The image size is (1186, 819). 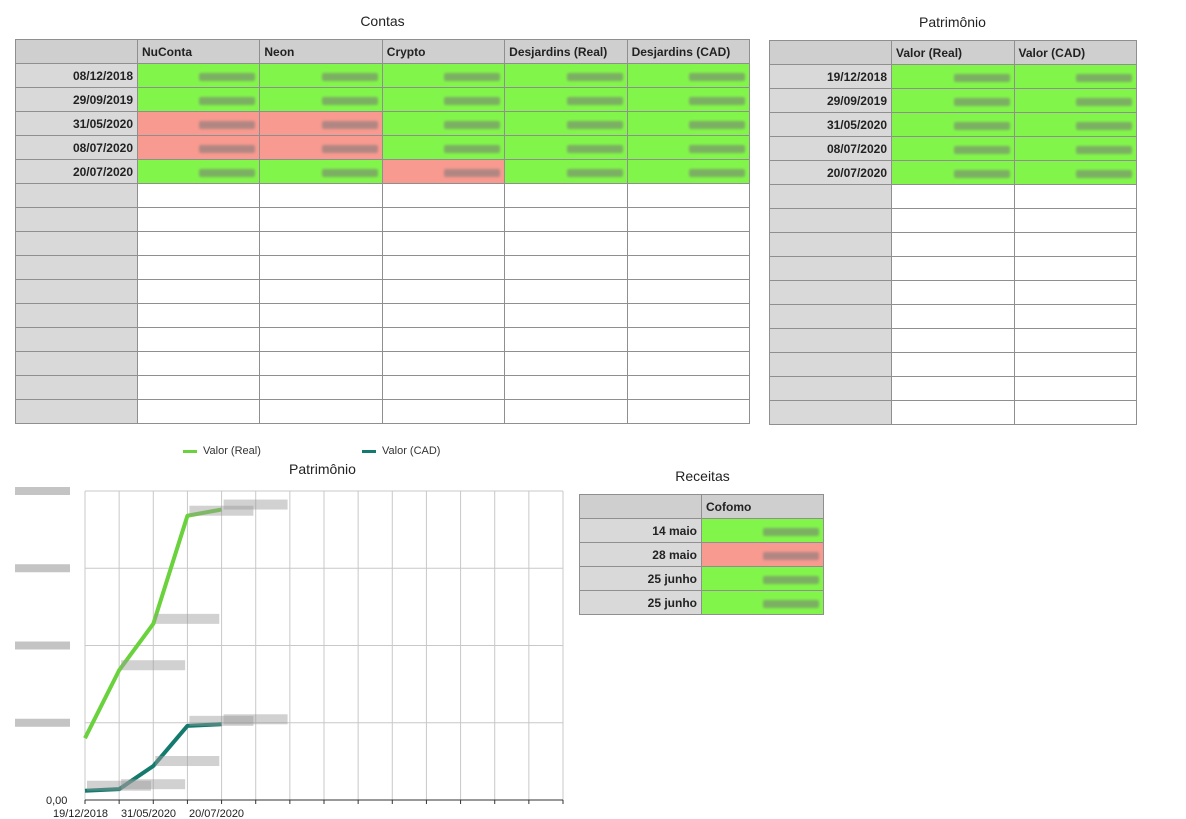 I want to click on row-header: 19/12/2018, so click(x=830, y=76).